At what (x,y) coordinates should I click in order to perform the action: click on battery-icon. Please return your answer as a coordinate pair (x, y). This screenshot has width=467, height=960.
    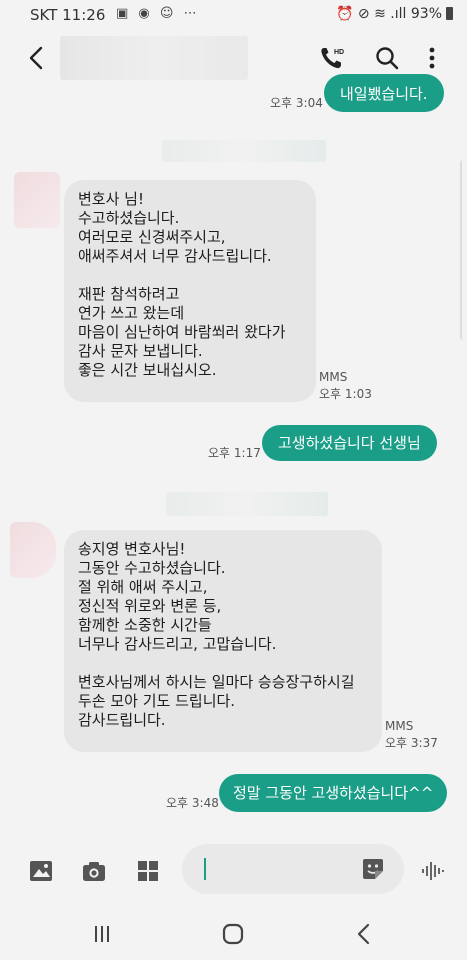
    Looking at the image, I should click on (449, 13).